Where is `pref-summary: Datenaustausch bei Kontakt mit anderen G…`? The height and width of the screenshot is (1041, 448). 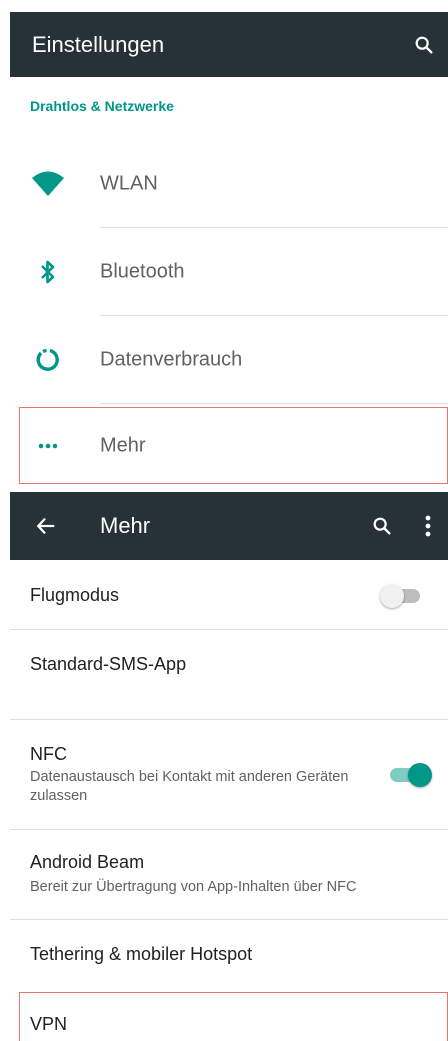
pref-summary: Datenaustausch bei Kontakt mit anderen G… is located at coordinates (189, 786).